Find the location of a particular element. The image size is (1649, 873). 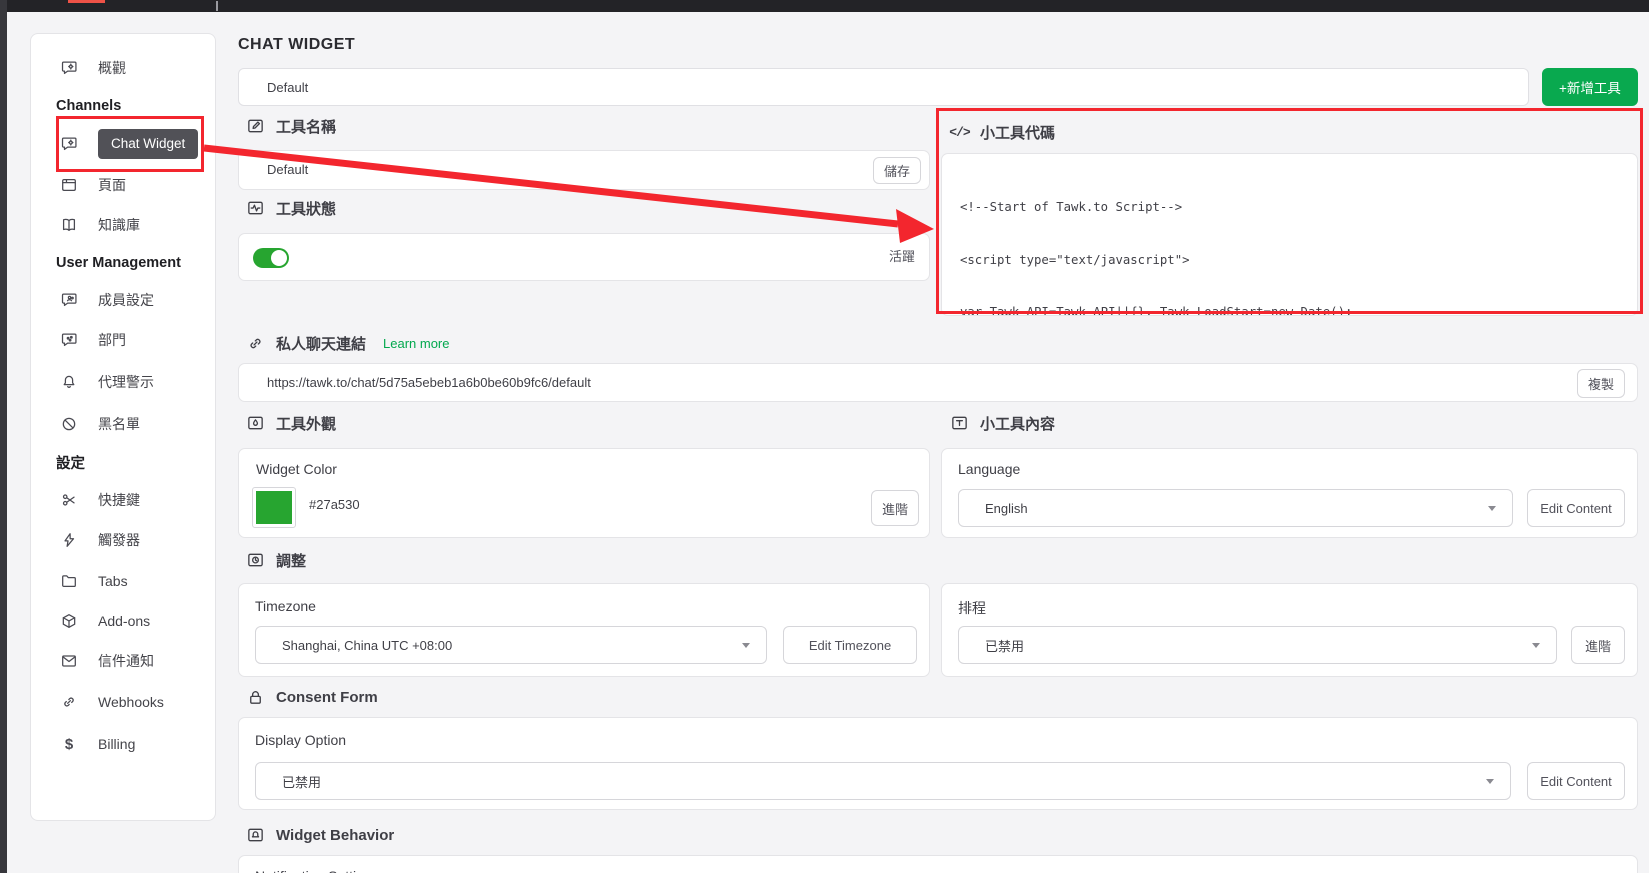

chat-widget-icon is located at coordinates (69, 144).